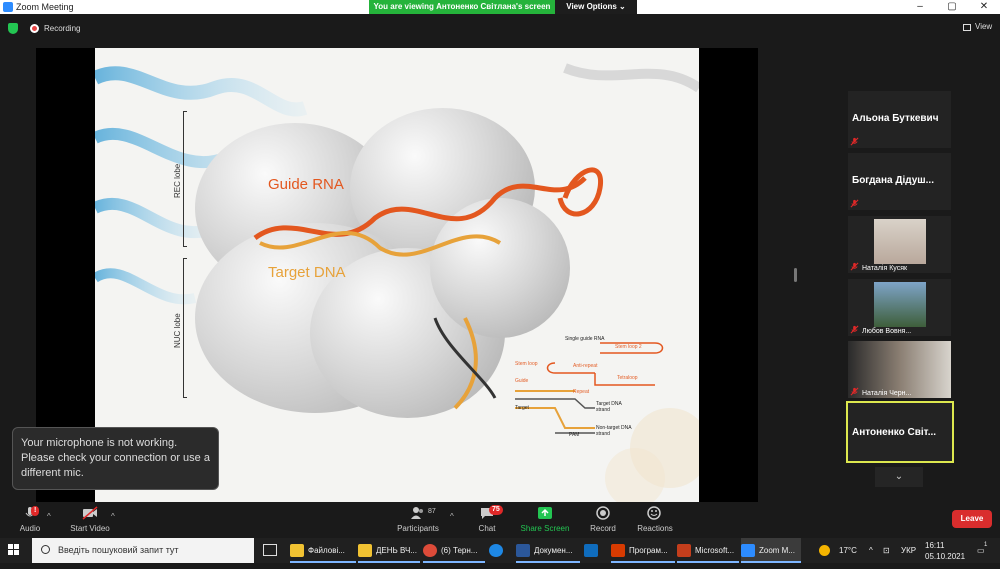 This screenshot has height=569, width=1000. Describe the element at coordinates (603, 513) in the screenshot. I see `record-icon` at that location.